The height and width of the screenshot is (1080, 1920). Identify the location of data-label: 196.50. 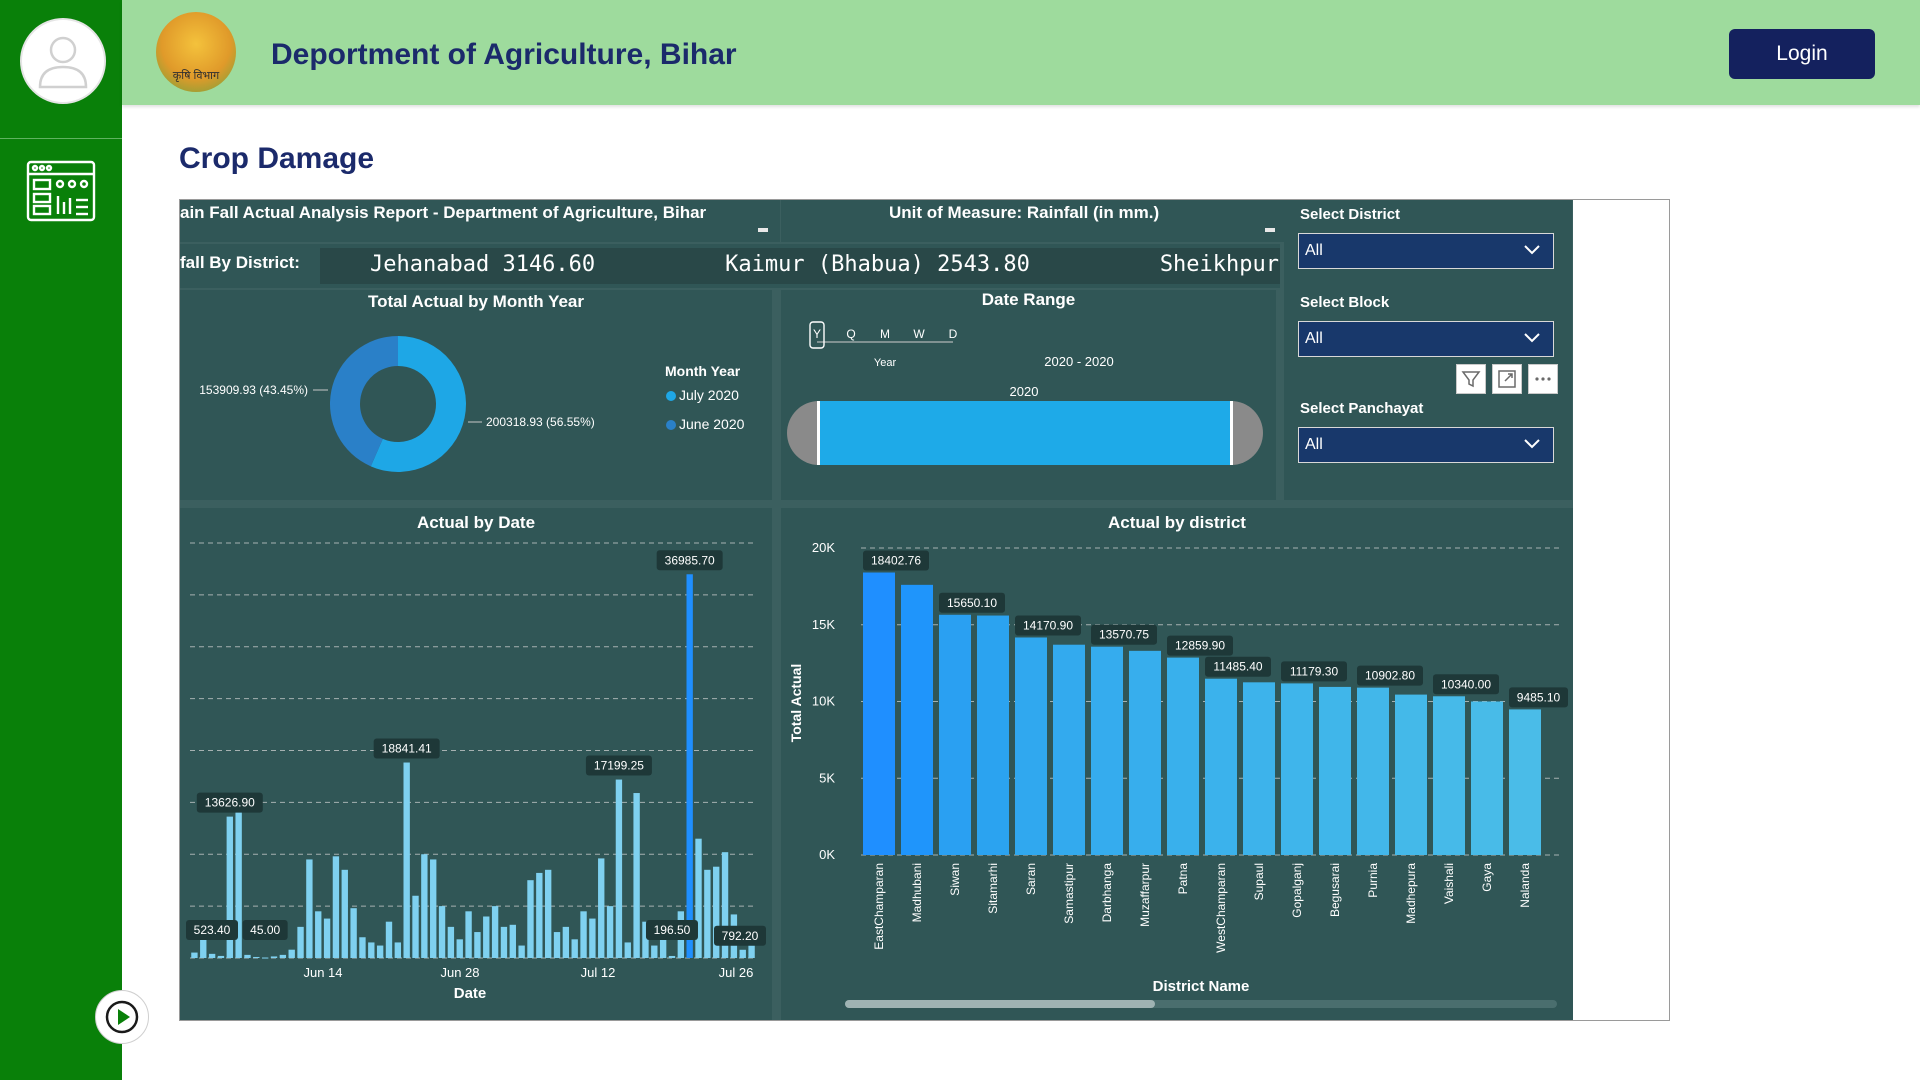
(672, 930).